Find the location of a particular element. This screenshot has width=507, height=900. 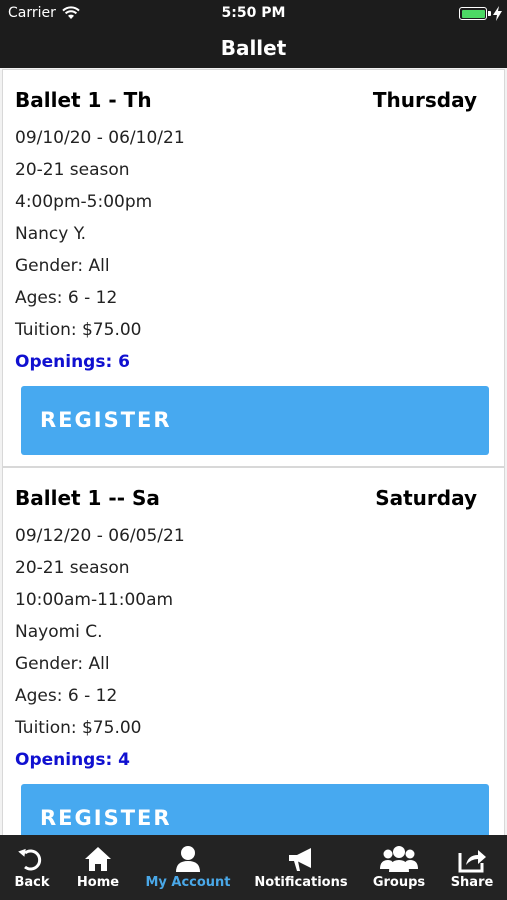

tab-notifications: Notifications is located at coordinates (301, 867).